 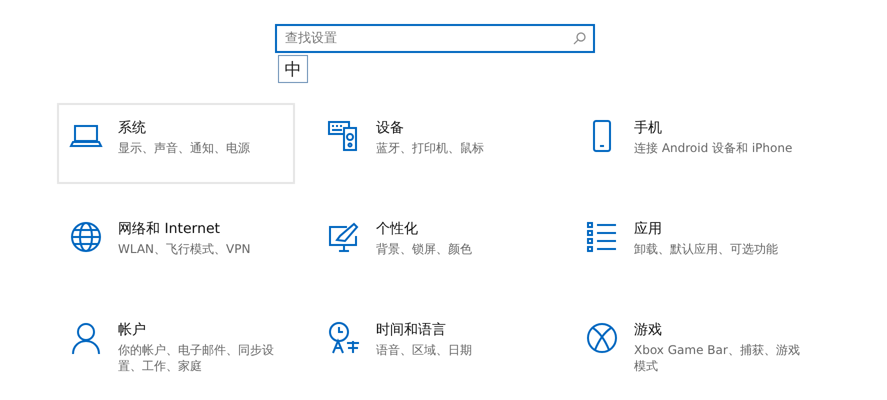 I want to click on settings-tile: 系统 显示、声音、通知、电源, so click(x=176, y=143).